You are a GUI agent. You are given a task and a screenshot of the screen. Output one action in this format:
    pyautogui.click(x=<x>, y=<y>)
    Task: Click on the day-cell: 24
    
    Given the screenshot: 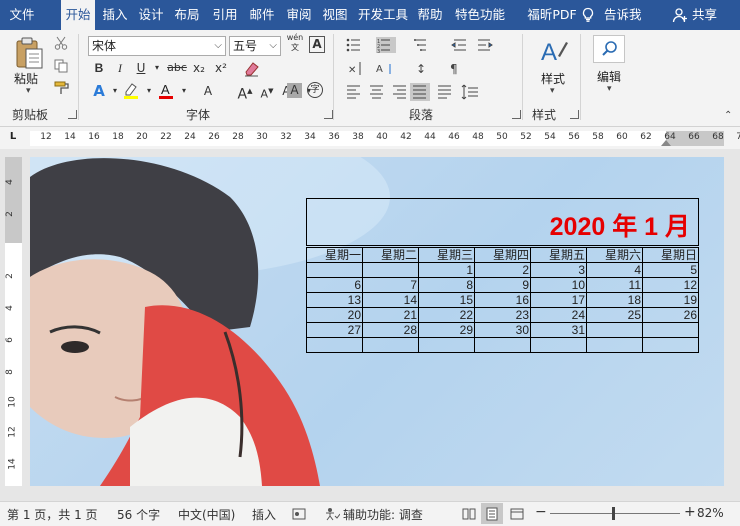 What is the action you would take?
    pyautogui.click(x=558, y=315)
    